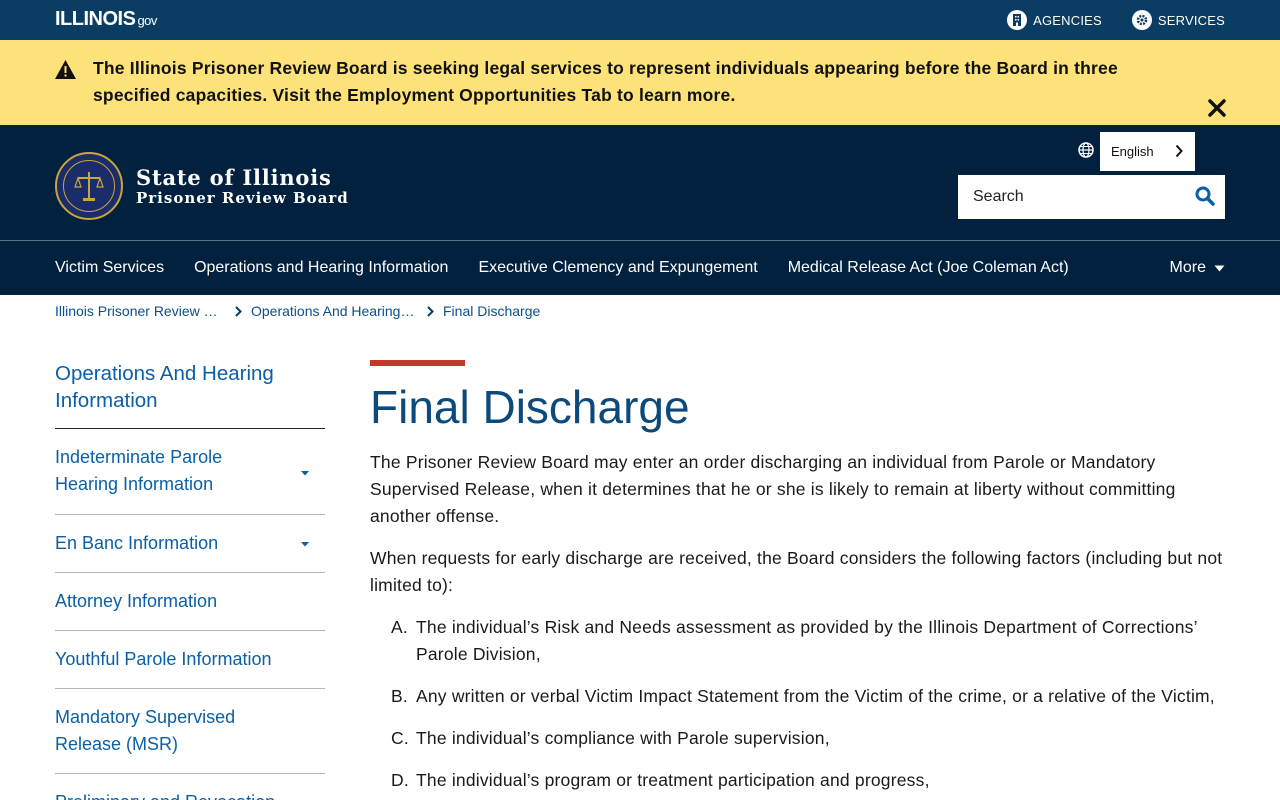 The width and height of the screenshot is (1280, 800). What do you see at coordinates (321, 268) in the screenshot?
I see `nav-item-operations-hearing: Operations and Hearing Information` at bounding box center [321, 268].